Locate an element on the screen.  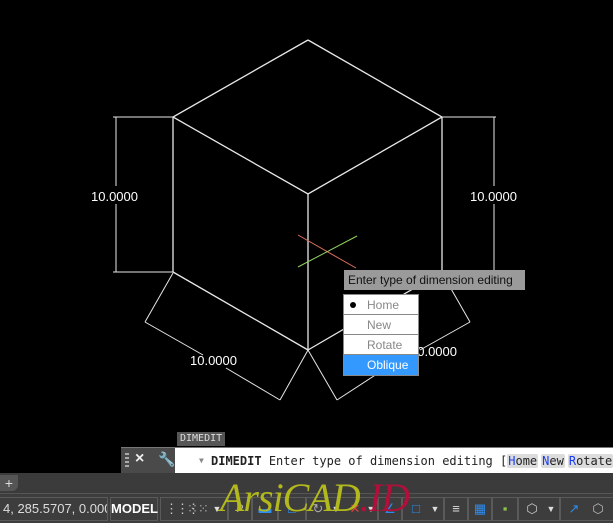
grid-snap-group: ⋮⋮⋮ ⁙⁙ ▼ is located at coordinates (194, 509).